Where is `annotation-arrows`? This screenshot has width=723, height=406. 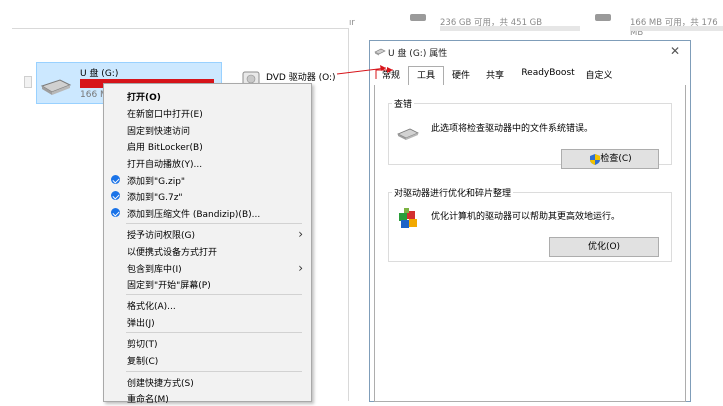 annotation-arrows is located at coordinates (364, 72).